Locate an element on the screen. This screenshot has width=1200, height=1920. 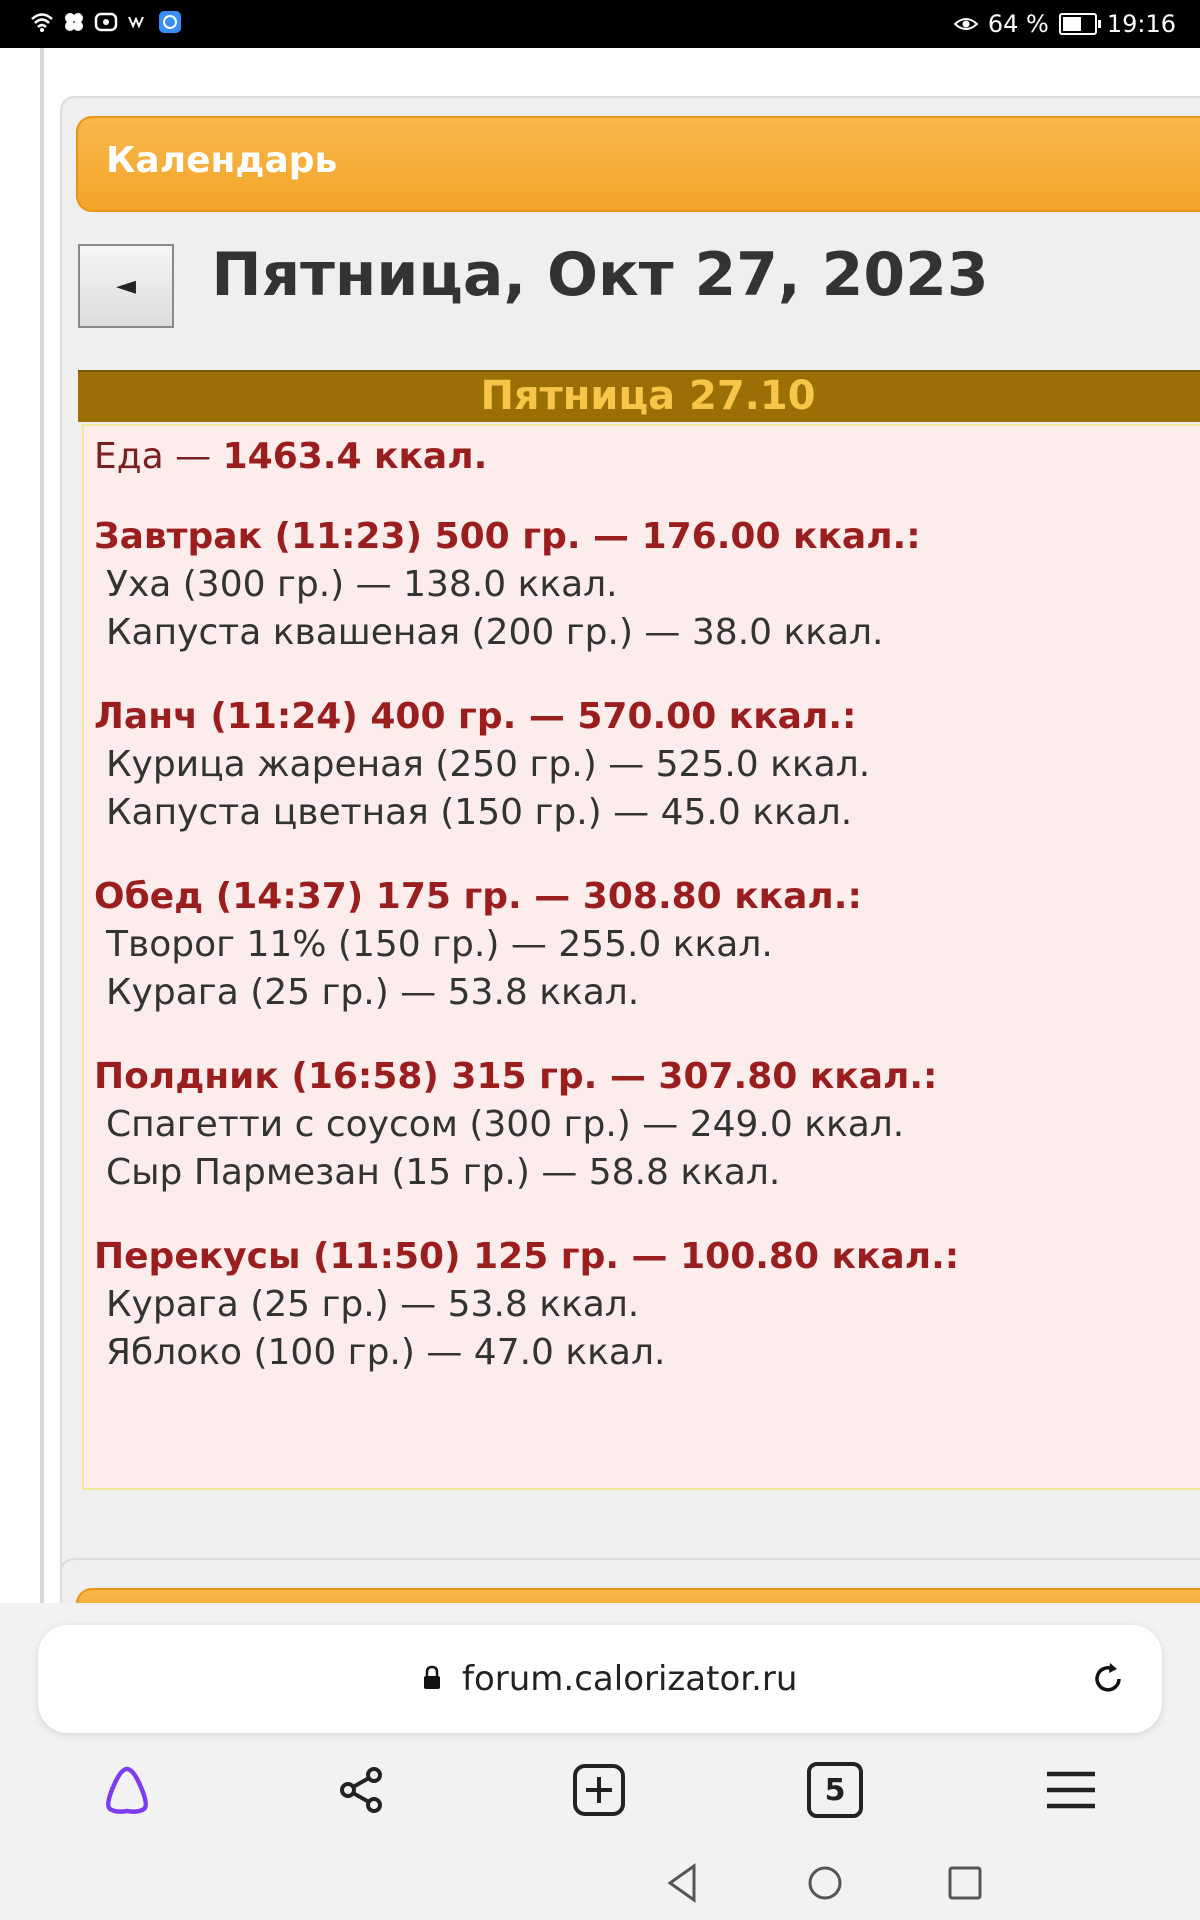
eye-icon is located at coordinates (965, 24).